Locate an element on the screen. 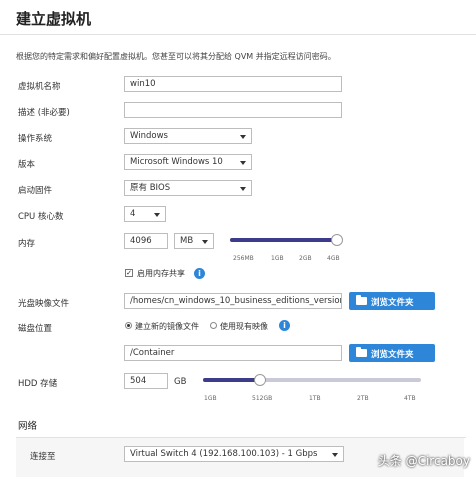 This screenshot has width=476, height=477. memory-slider-fill is located at coordinates (283, 240).